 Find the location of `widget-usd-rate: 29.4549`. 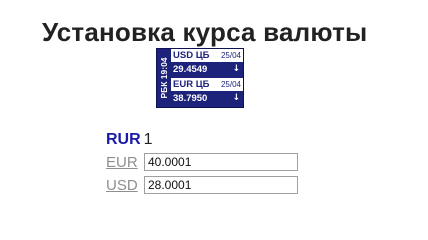

widget-usd-rate: 29.4549 is located at coordinates (190, 69).